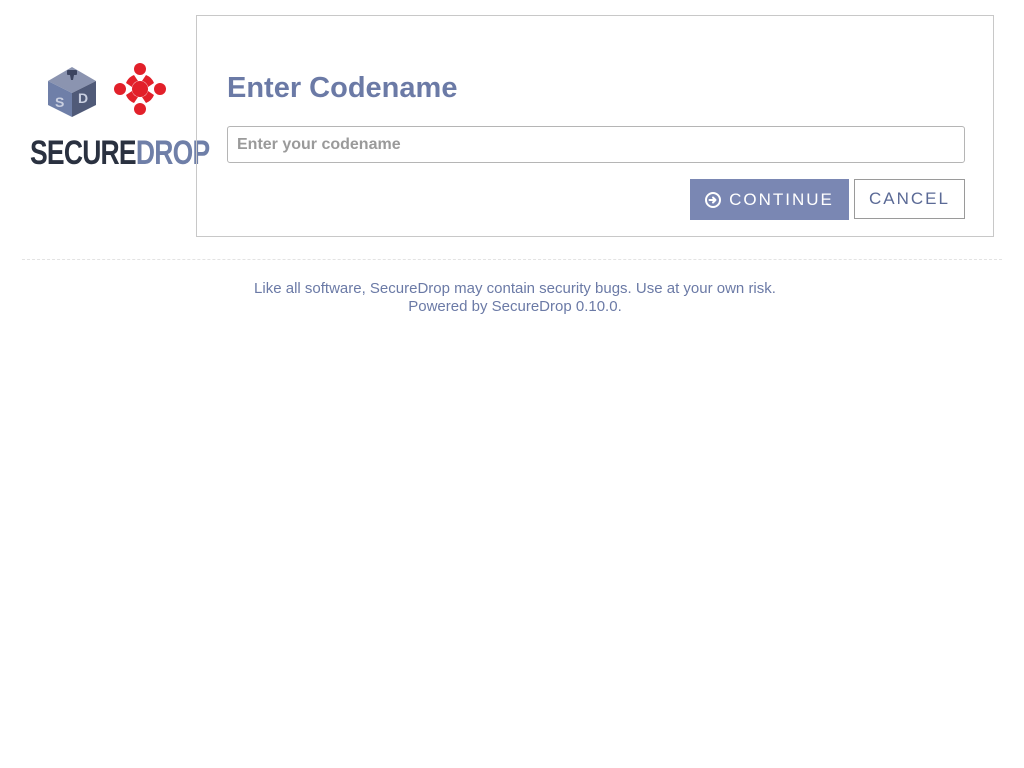 The image size is (1024, 768). I want to click on circle-arrow-right-icon, so click(713, 199).